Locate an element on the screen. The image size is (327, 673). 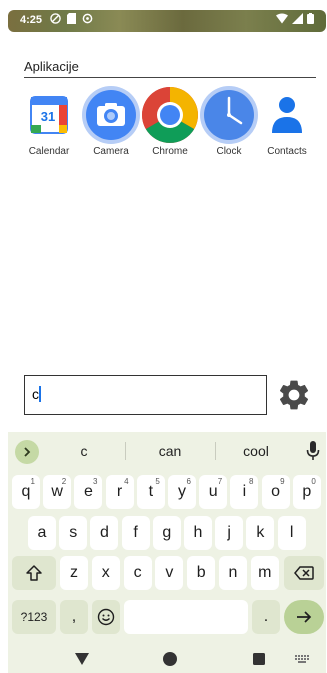
back-icon is located at coordinates (82, 659).